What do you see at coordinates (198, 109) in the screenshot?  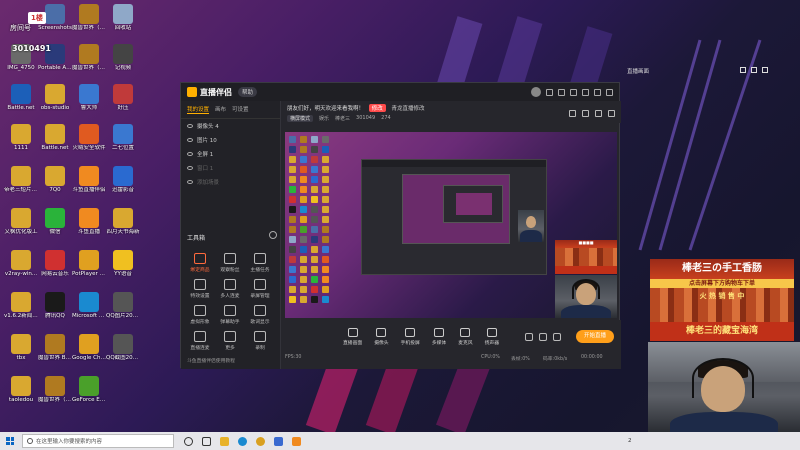 I see `tab-my-settings: 我的设置` at bounding box center [198, 109].